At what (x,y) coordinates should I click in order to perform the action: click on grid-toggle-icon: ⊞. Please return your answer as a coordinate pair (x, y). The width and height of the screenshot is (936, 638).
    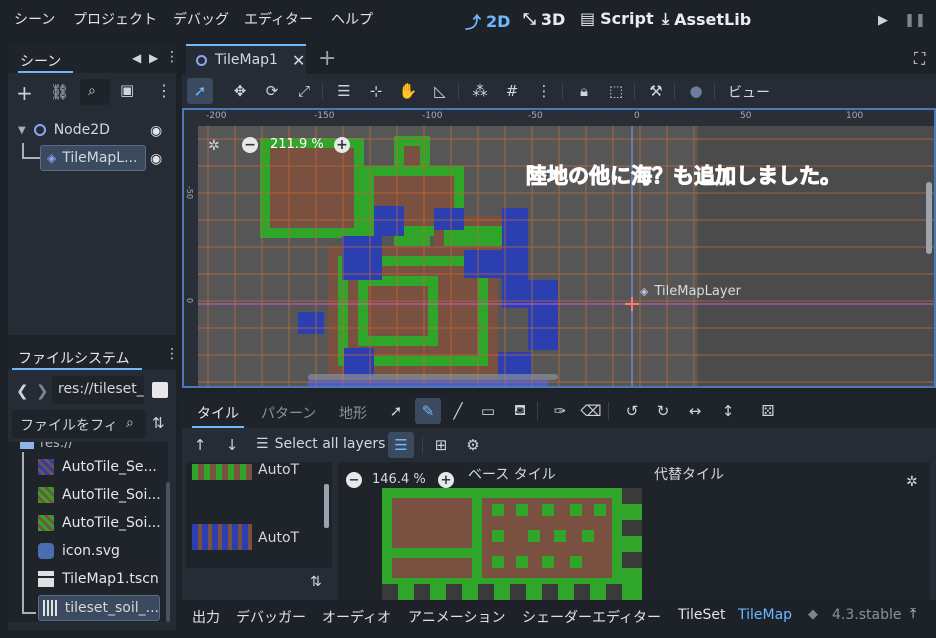
    Looking at the image, I should click on (441, 445).